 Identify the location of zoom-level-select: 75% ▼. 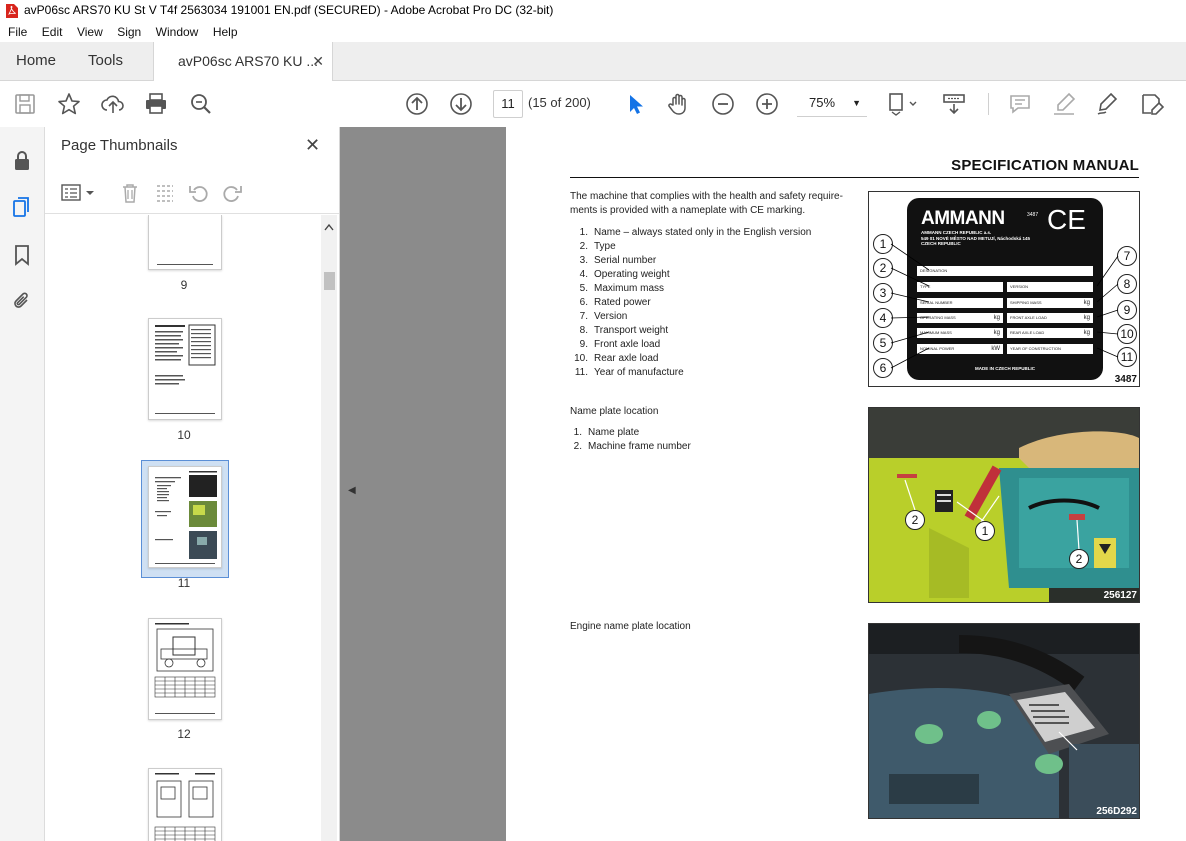
(832, 103).